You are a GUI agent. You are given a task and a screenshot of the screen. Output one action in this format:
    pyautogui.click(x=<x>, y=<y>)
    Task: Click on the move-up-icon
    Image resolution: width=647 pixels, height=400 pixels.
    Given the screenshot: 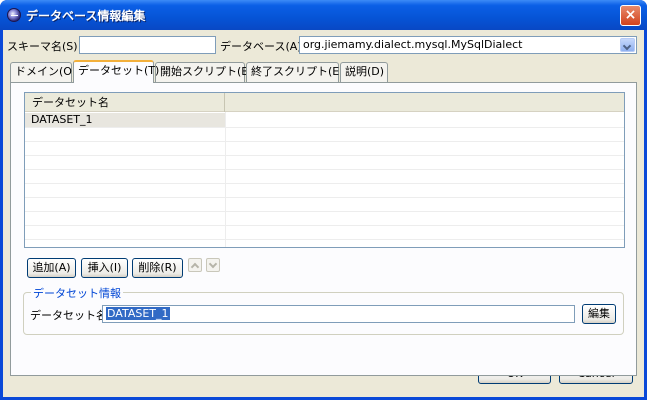 What is the action you would take?
    pyautogui.click(x=195, y=265)
    